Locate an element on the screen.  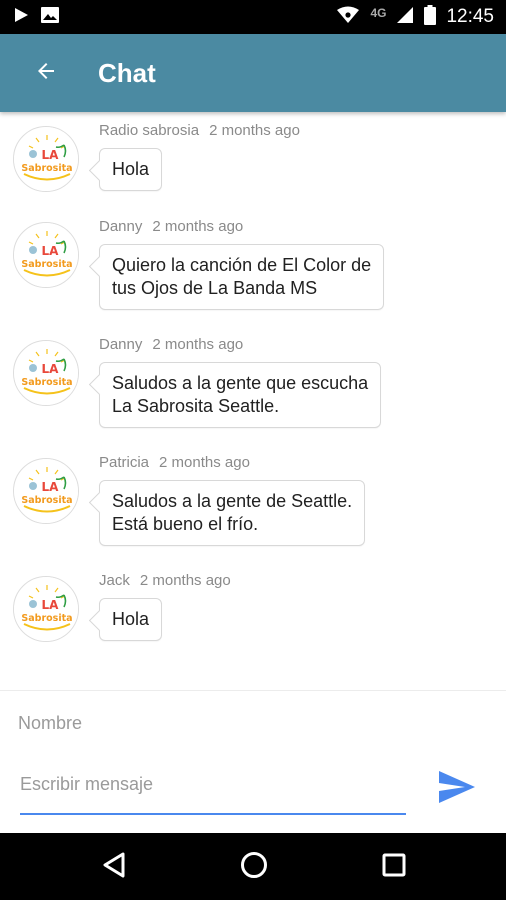
play-icon is located at coordinates (21, 17).